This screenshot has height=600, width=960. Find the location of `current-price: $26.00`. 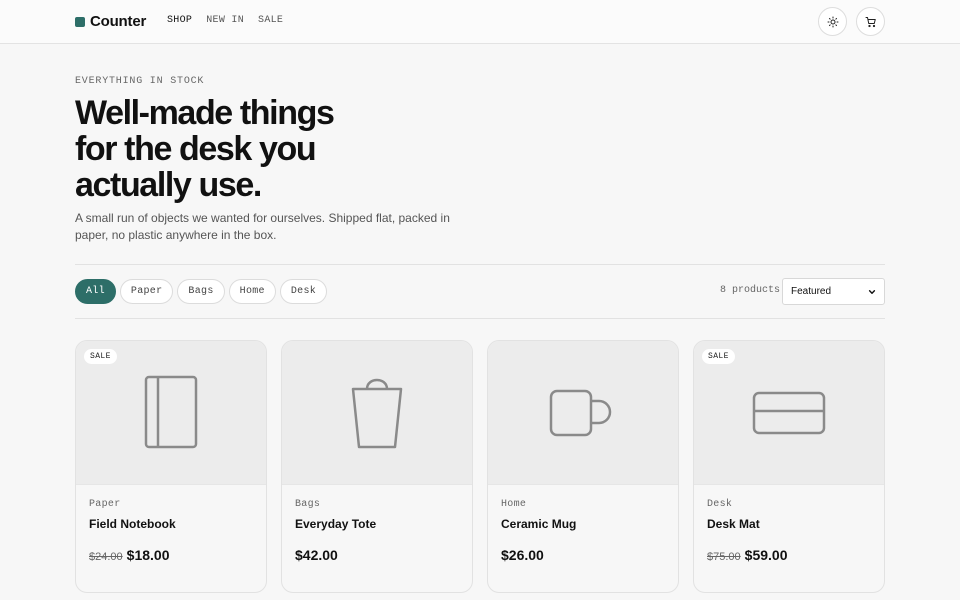

current-price: $26.00 is located at coordinates (522, 555).